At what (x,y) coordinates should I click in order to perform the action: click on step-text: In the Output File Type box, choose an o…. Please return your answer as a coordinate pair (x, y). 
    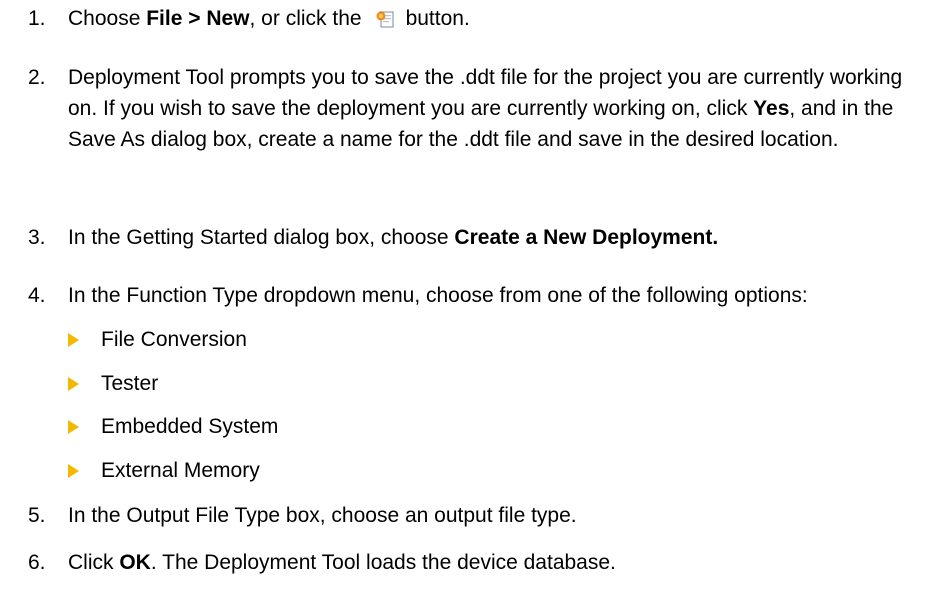
    Looking at the image, I should click on (322, 515).